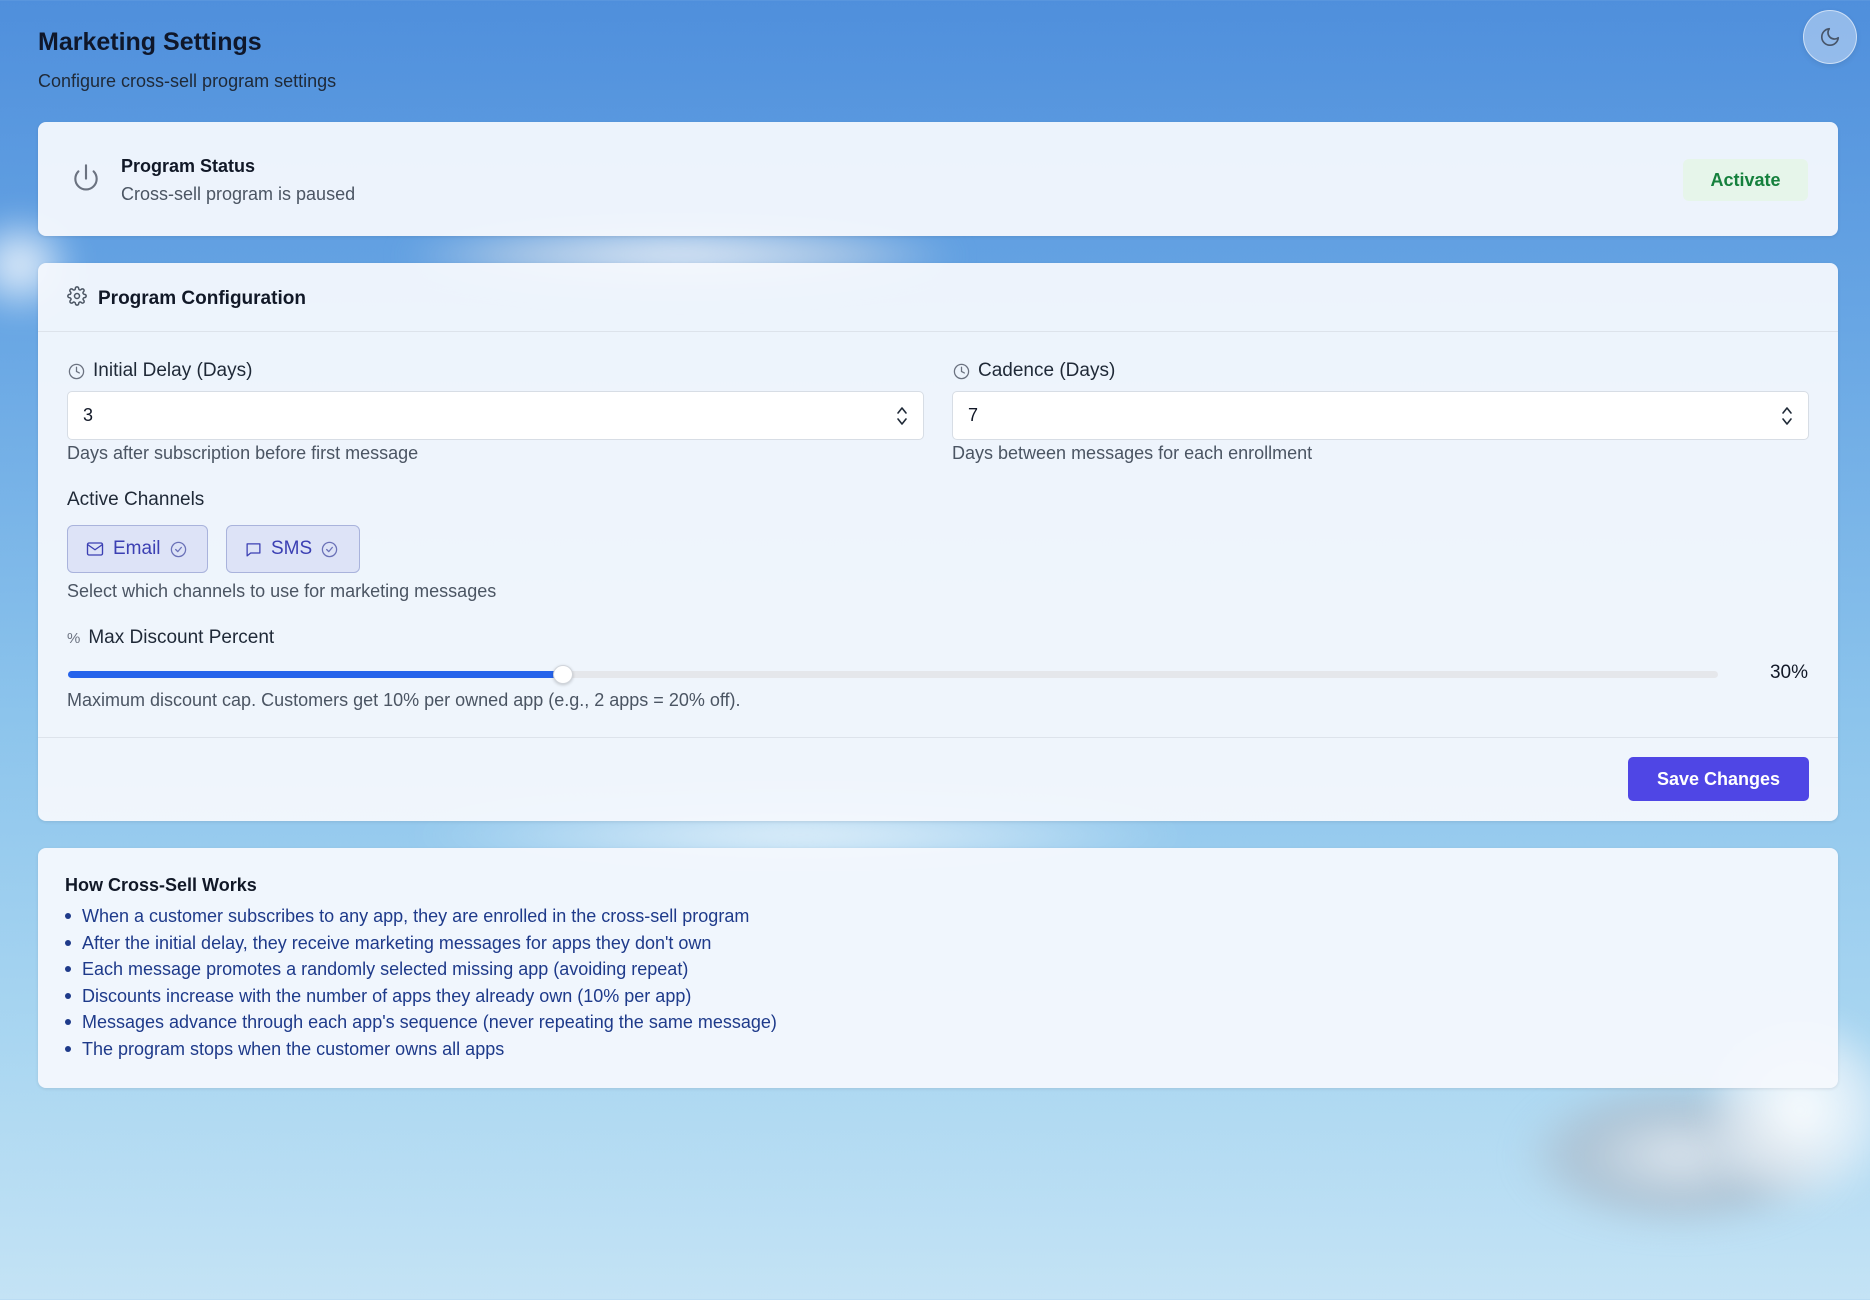 The height and width of the screenshot is (1300, 1870). I want to click on cadence-label: Cadence (Days), so click(1034, 371).